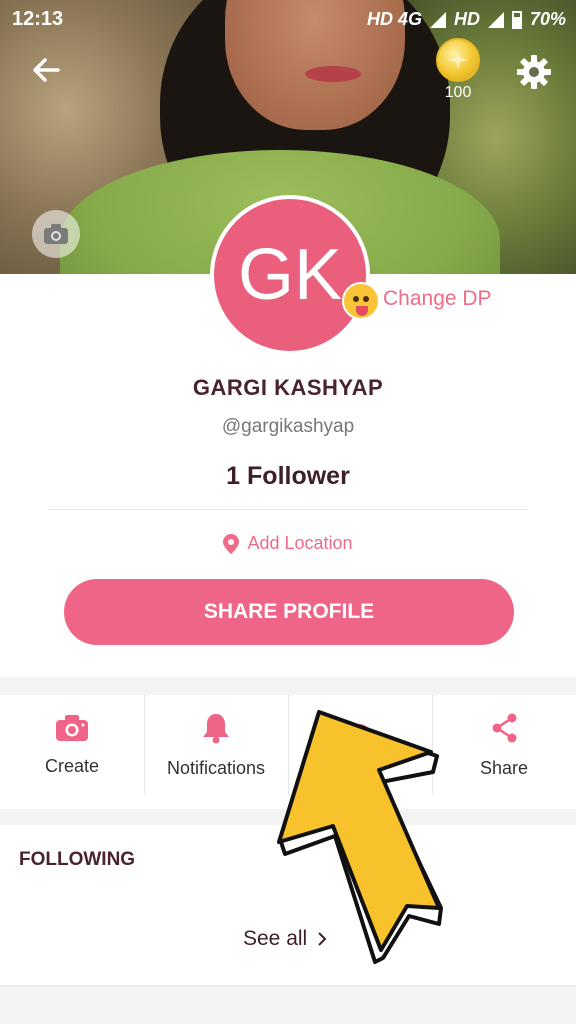  What do you see at coordinates (333, 74) in the screenshot?
I see `cover-lips` at bounding box center [333, 74].